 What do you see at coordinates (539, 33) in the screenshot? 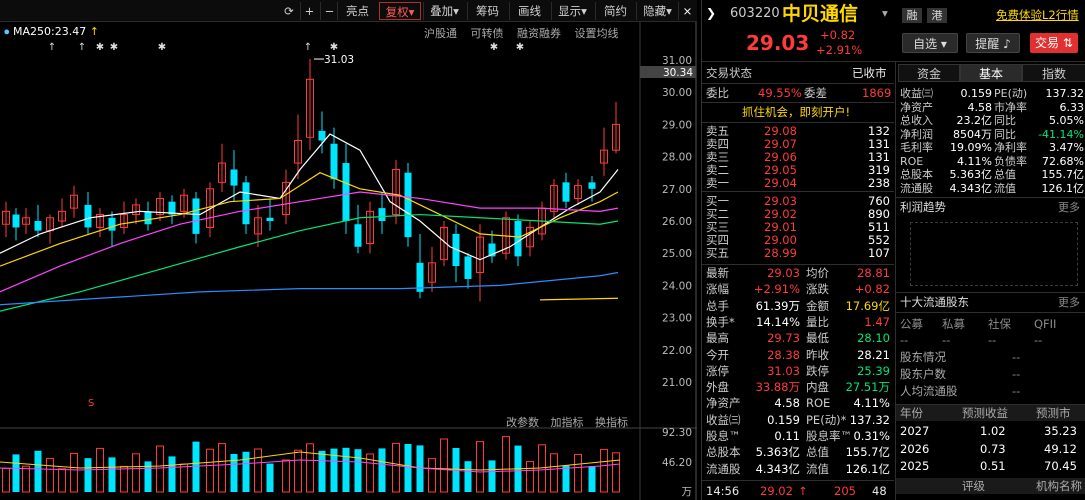
I see `link-margin: 融资融券` at bounding box center [539, 33].